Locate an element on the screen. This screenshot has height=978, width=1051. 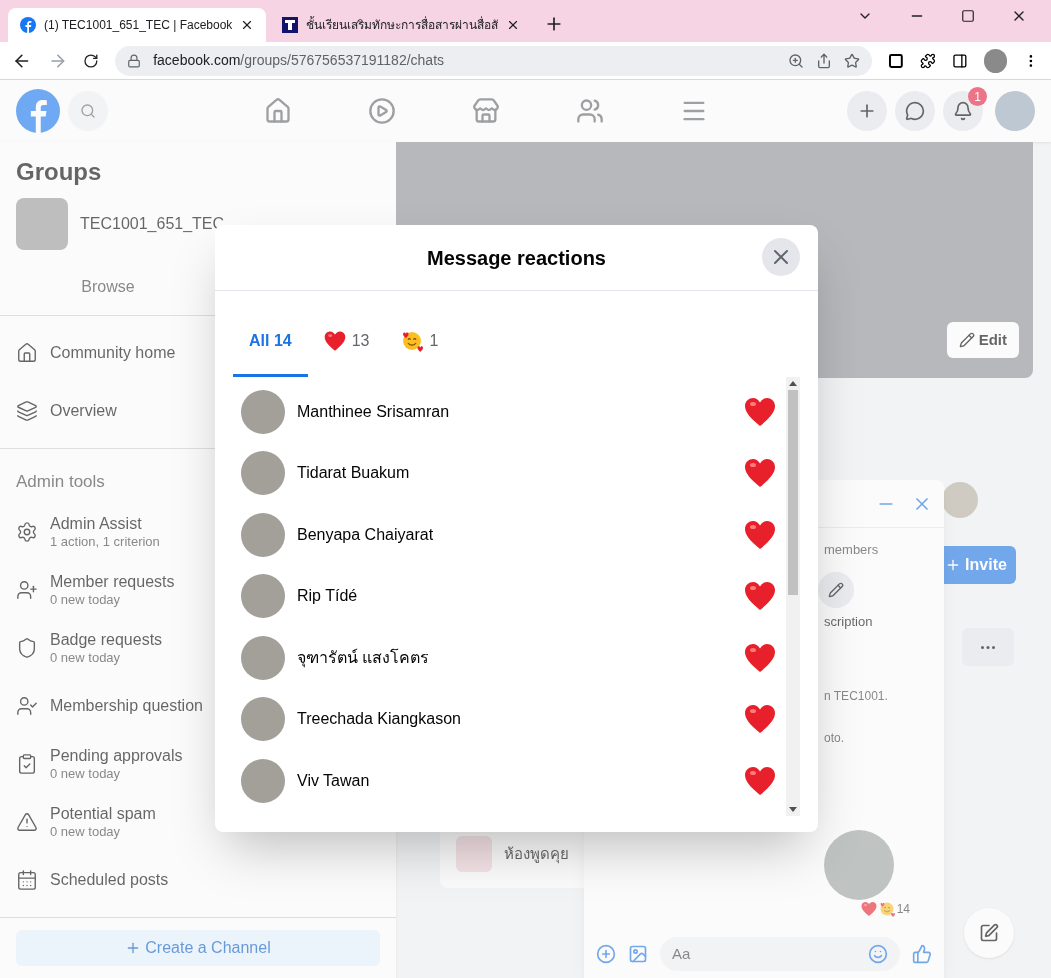
item-label: Overview is located at coordinates (83, 411).